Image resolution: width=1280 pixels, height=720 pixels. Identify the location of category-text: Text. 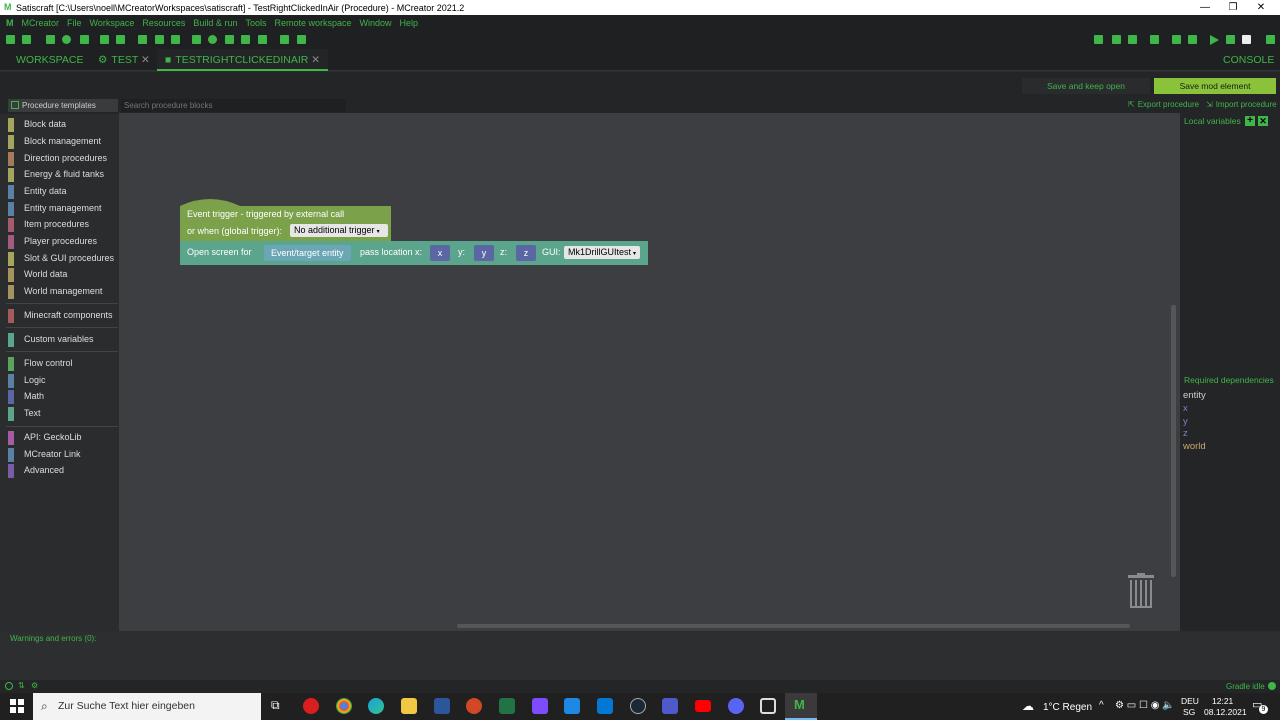
(62, 413).